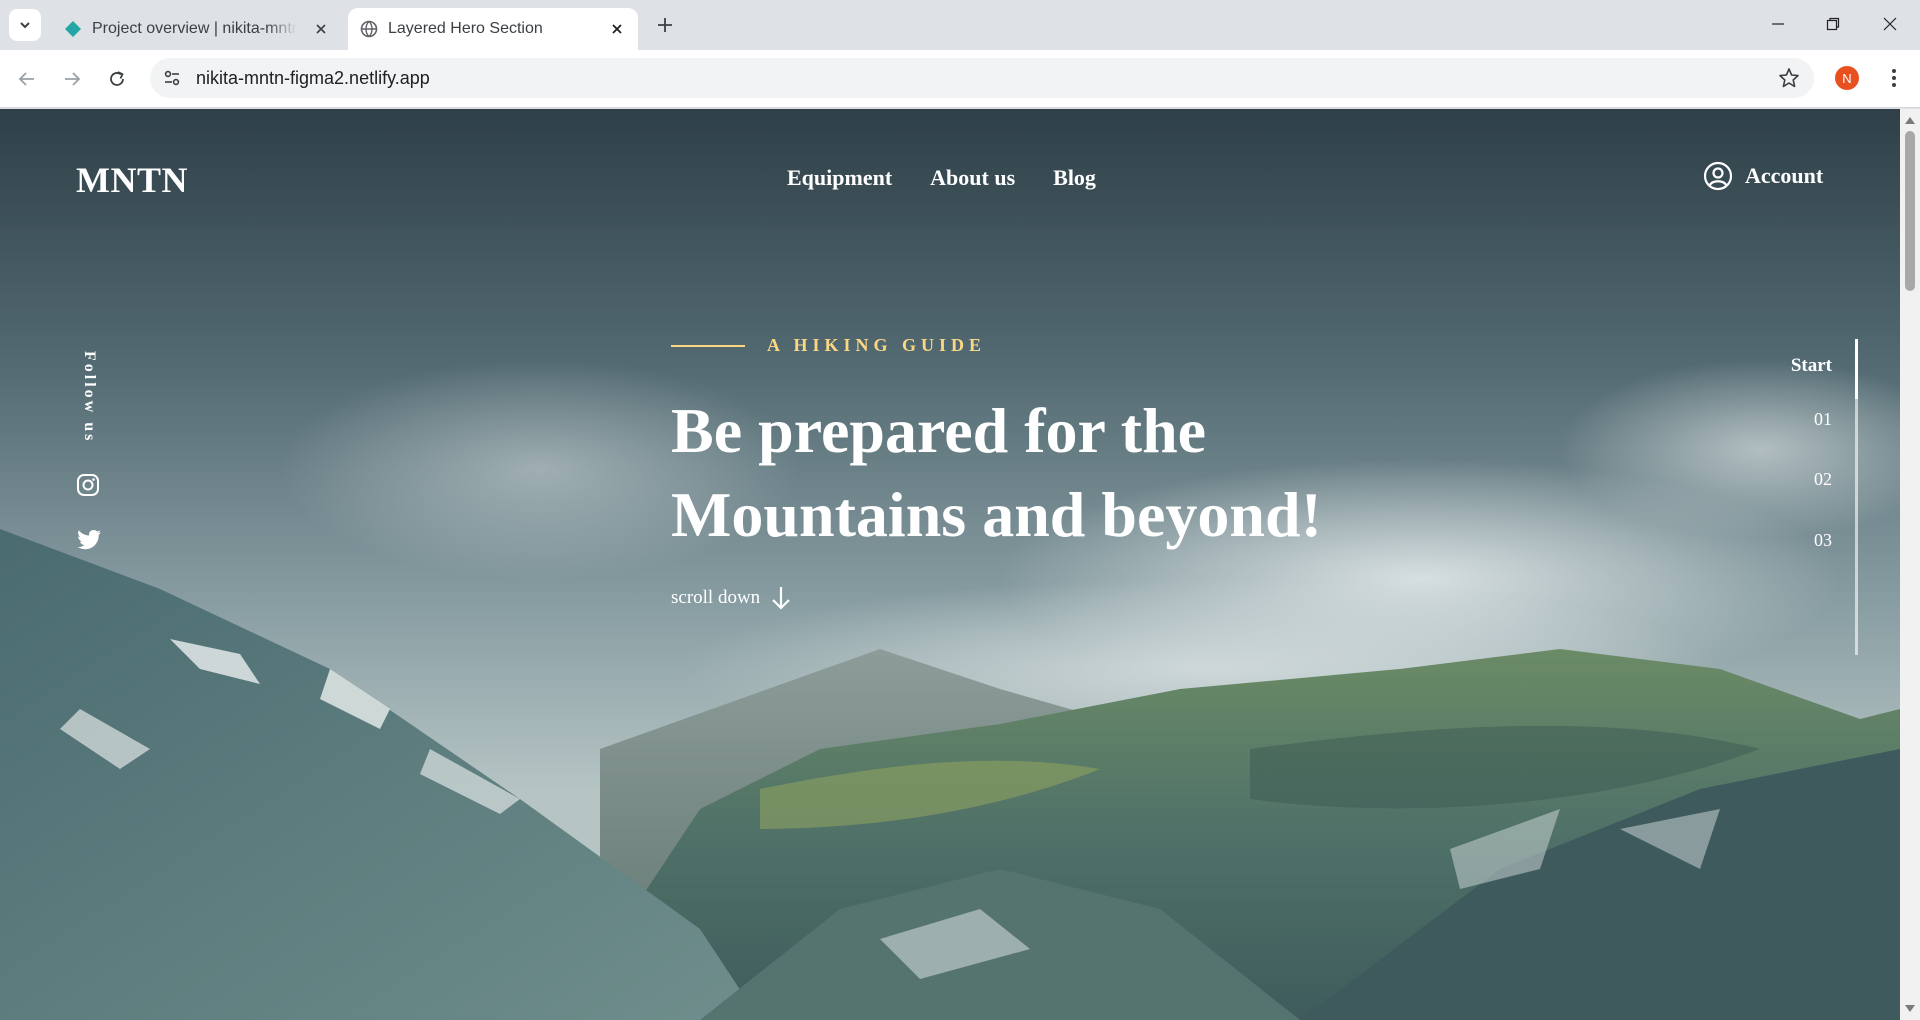 This screenshot has width=1920, height=1020. I want to click on close-window-button, so click(1890, 24).